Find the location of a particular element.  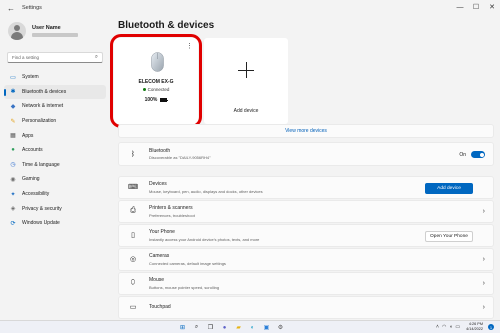

privacy-security-icon: ◈ is located at coordinates (13, 209).